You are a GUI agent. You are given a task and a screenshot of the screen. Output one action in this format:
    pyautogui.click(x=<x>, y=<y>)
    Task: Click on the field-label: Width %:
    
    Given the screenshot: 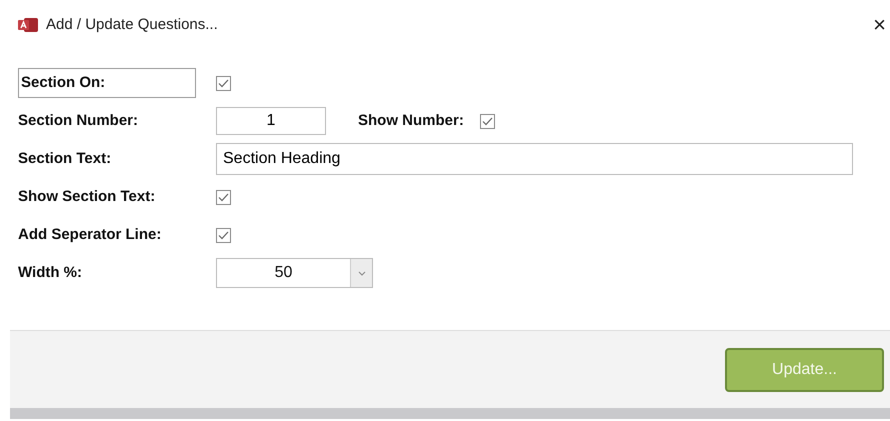 What is the action you would take?
    pyautogui.click(x=51, y=272)
    